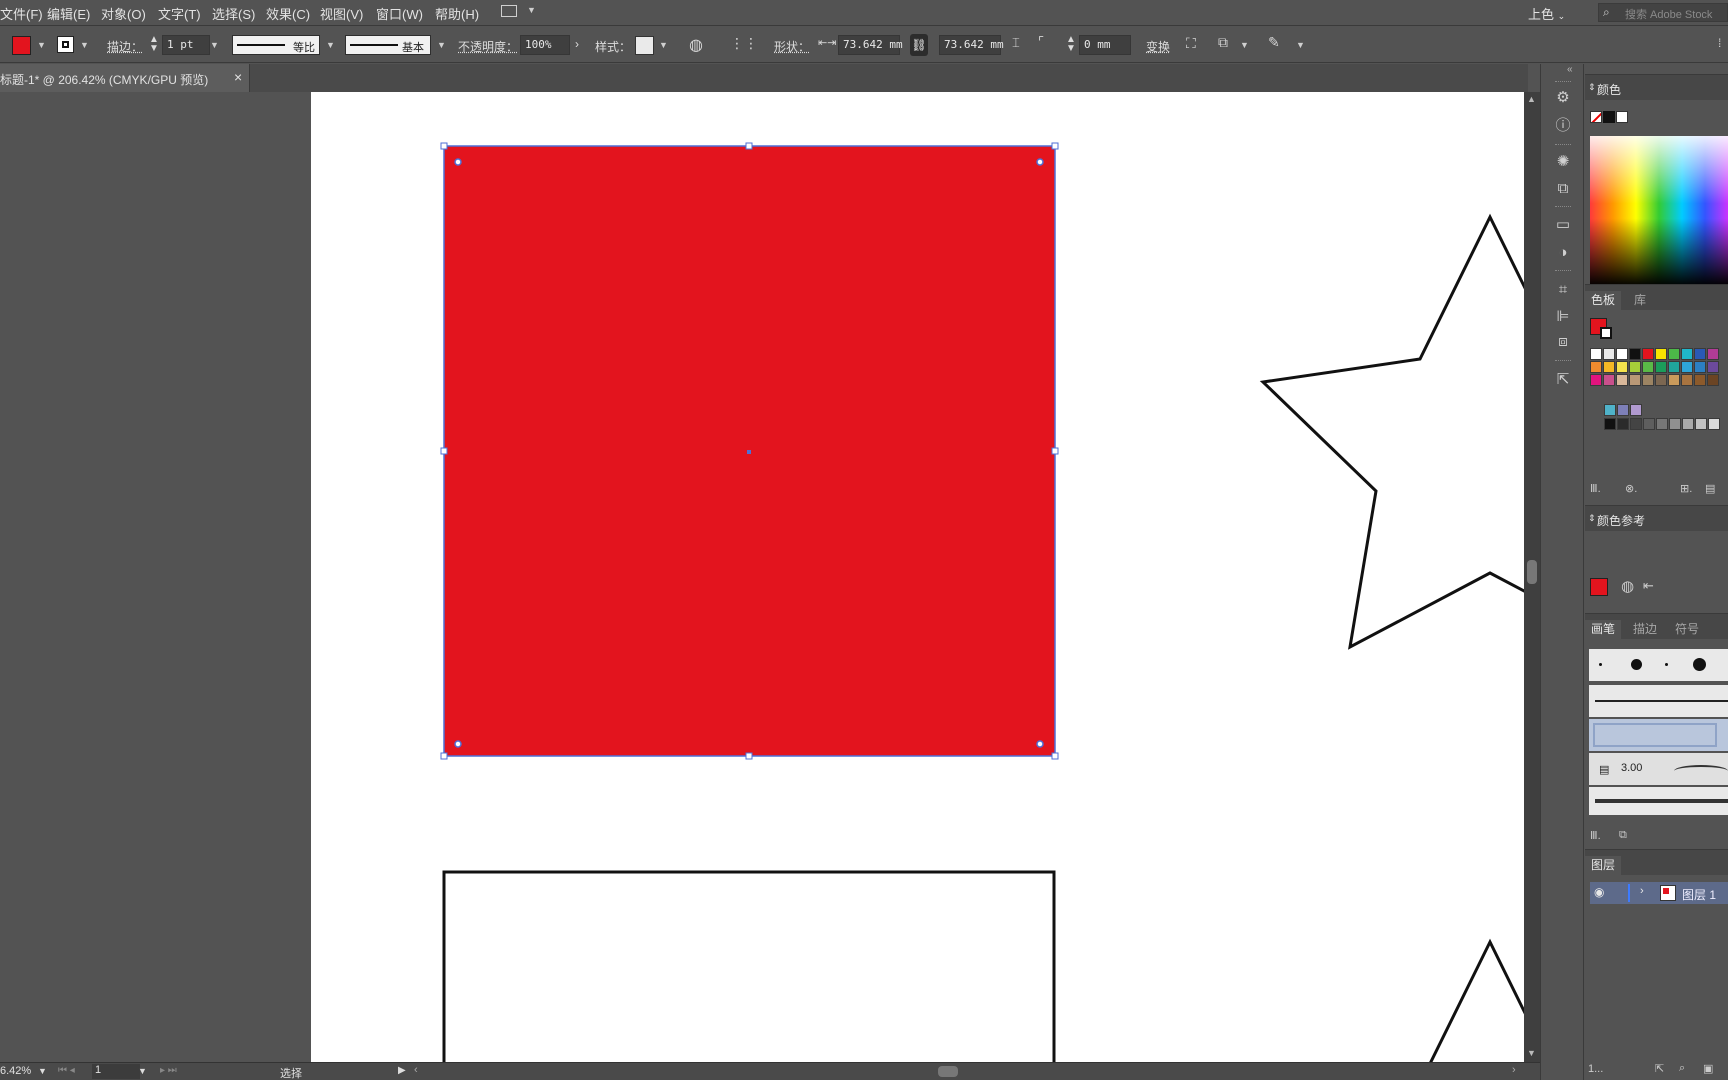 The image size is (1728, 1080). I want to click on workspace-switcher: 上色 ⌄, so click(1546, 13).